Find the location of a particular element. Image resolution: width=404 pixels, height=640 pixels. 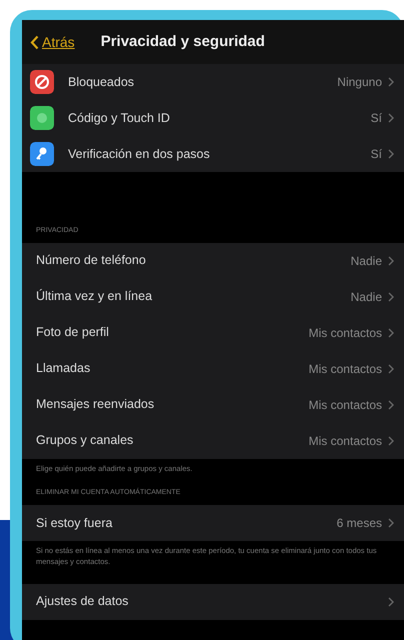

screen-title: Privacidad y seguridad is located at coordinates (182, 42).